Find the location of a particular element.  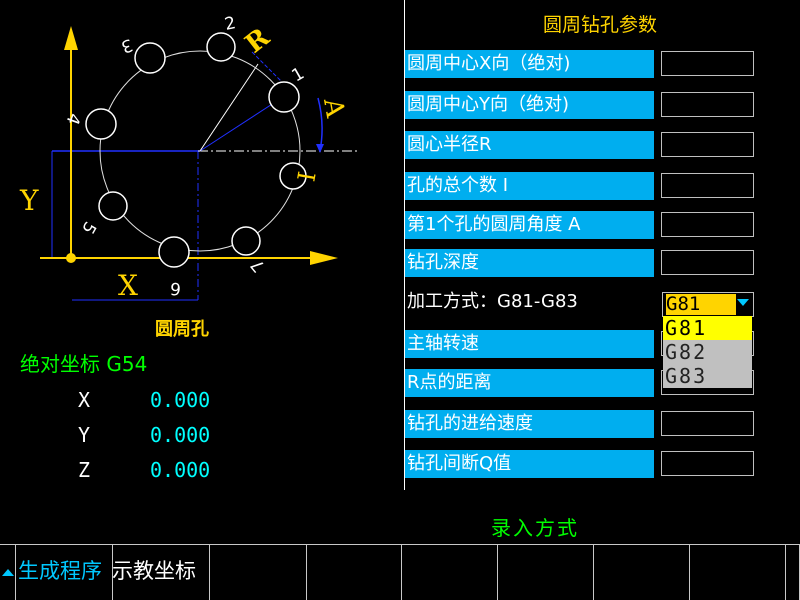

hole-label-5: 5 is located at coordinates (88, 227).